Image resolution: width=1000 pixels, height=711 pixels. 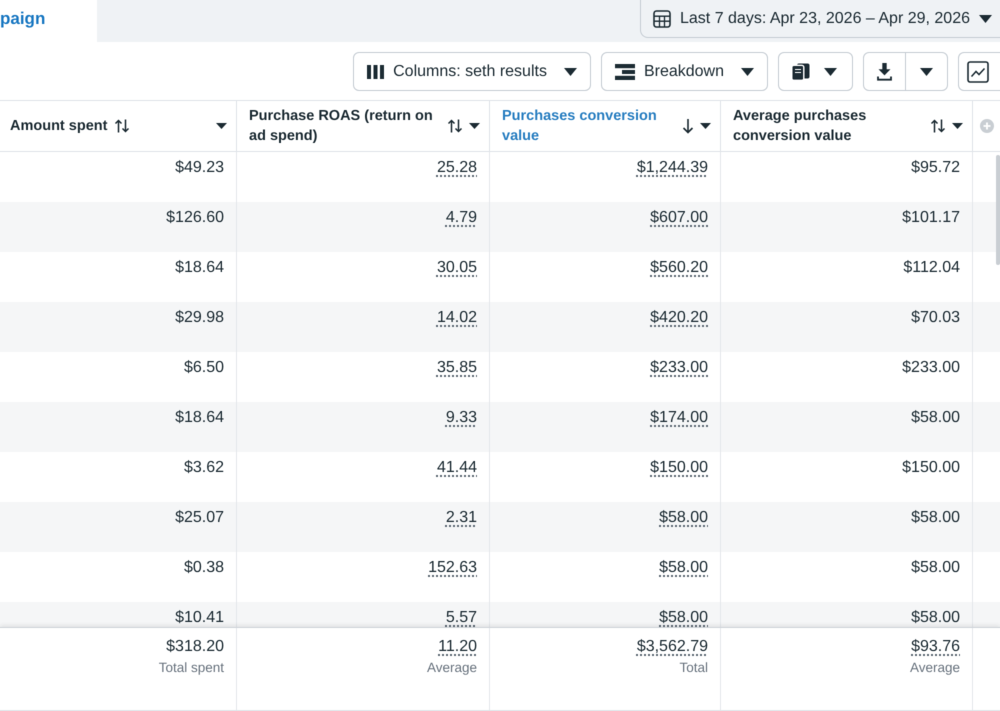 I want to click on columns-icon, so click(x=375, y=71).